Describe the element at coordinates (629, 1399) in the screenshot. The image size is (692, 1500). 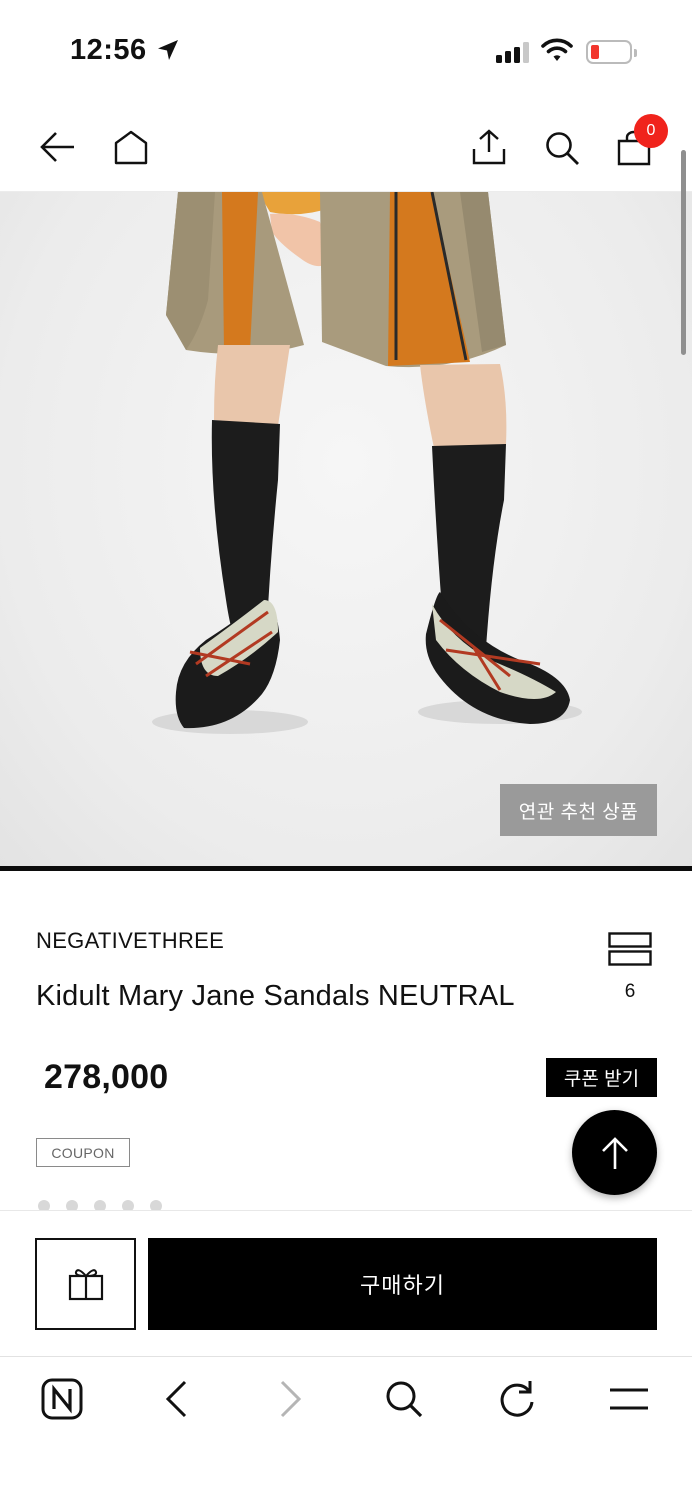
I see `menu-icon` at that location.